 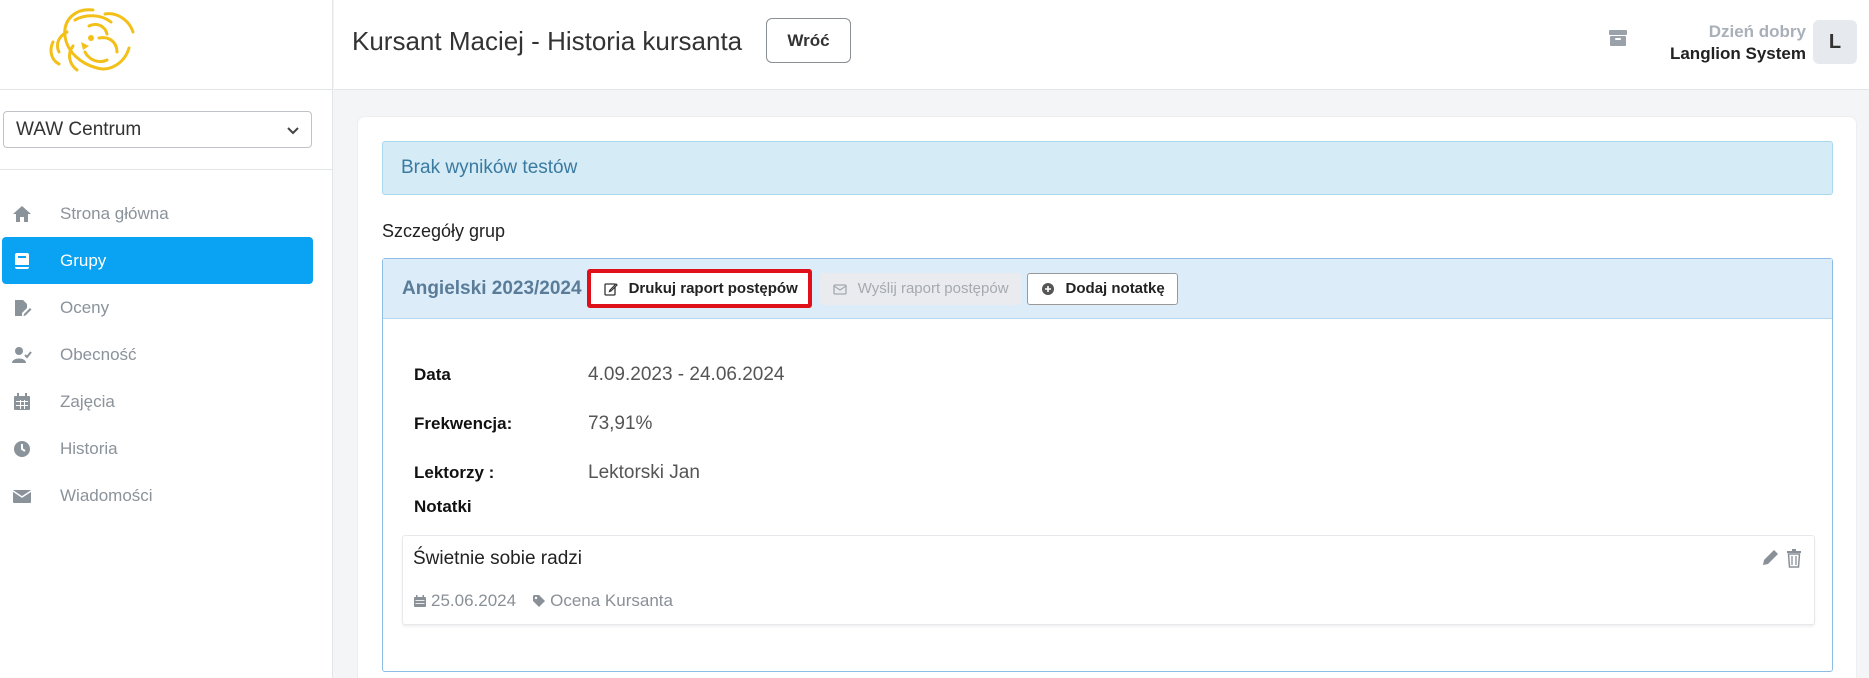 I want to click on detail-row-teachers: Lektorzy : Lektorski Jan, so click(x=599, y=472).